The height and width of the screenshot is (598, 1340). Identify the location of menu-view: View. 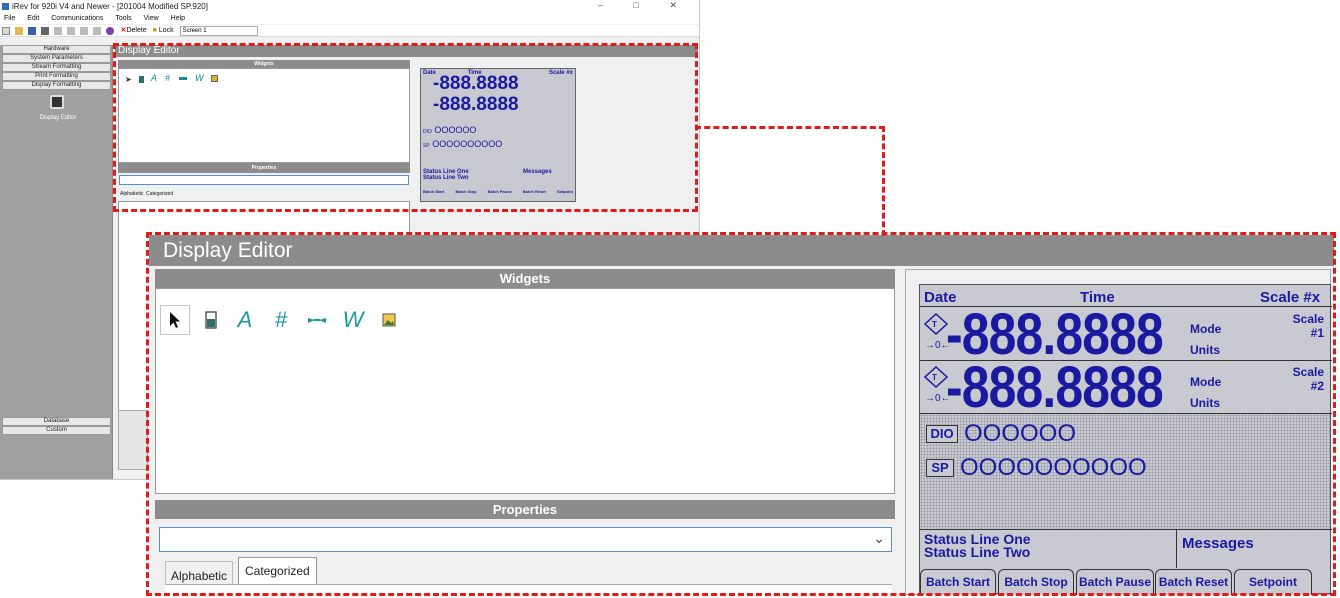
(151, 18).